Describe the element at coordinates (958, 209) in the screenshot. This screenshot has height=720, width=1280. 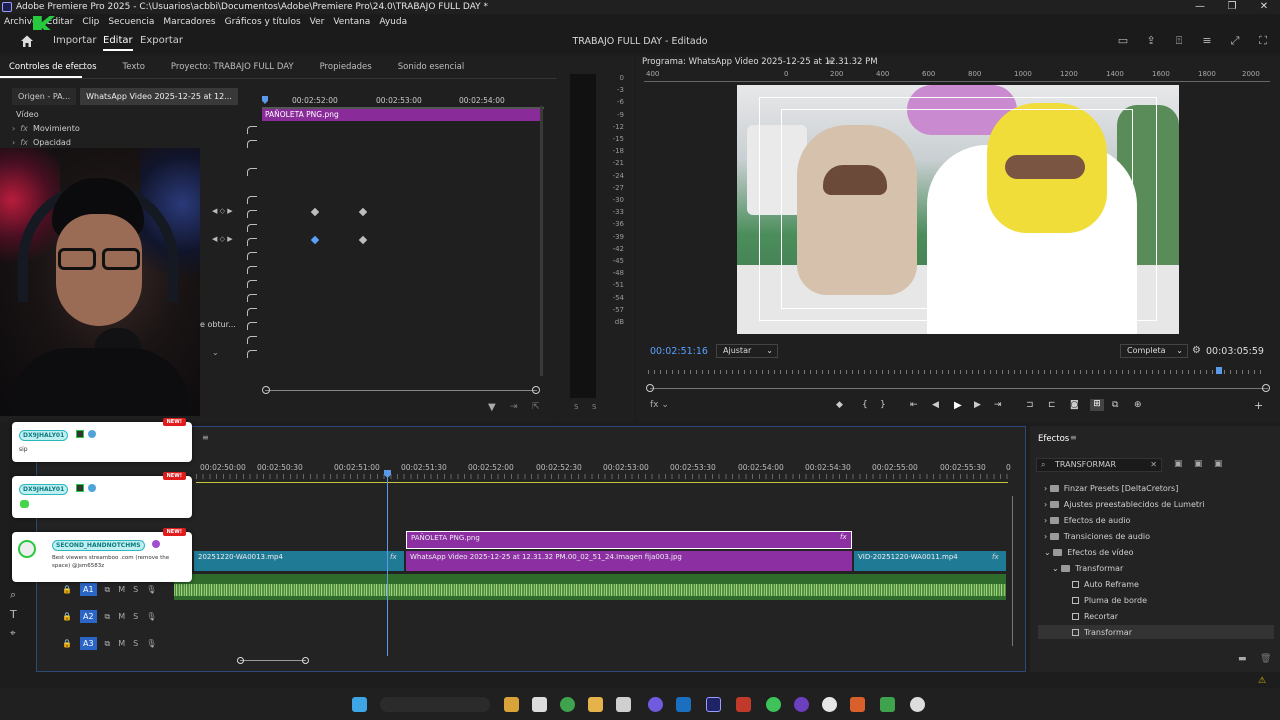
I see `program-video-frame` at that location.